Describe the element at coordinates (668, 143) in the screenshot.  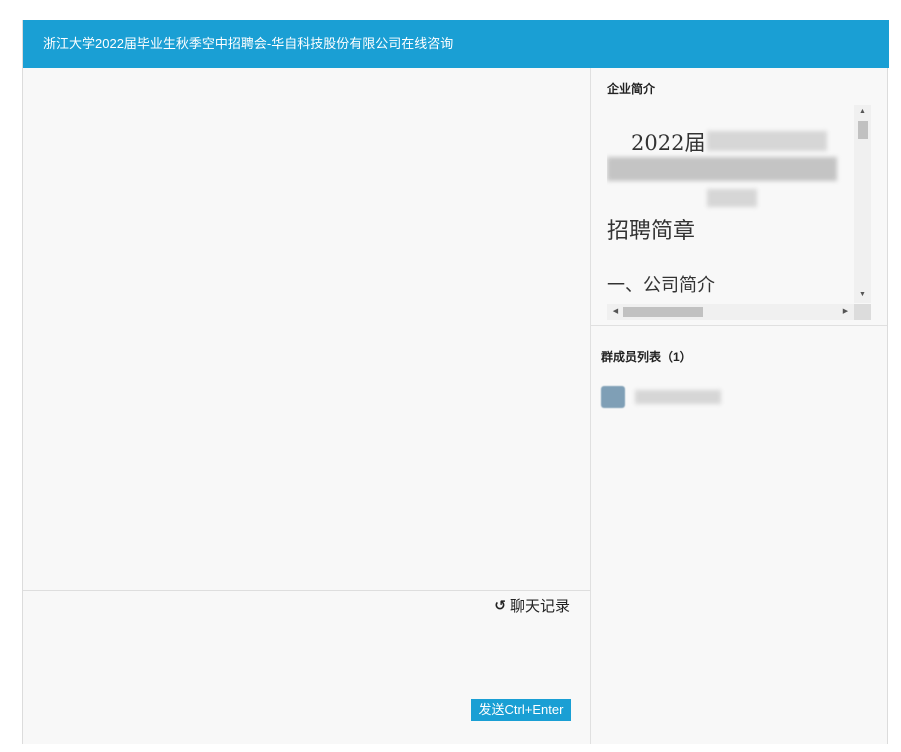
I see `doc-year-text: 2022届` at that location.